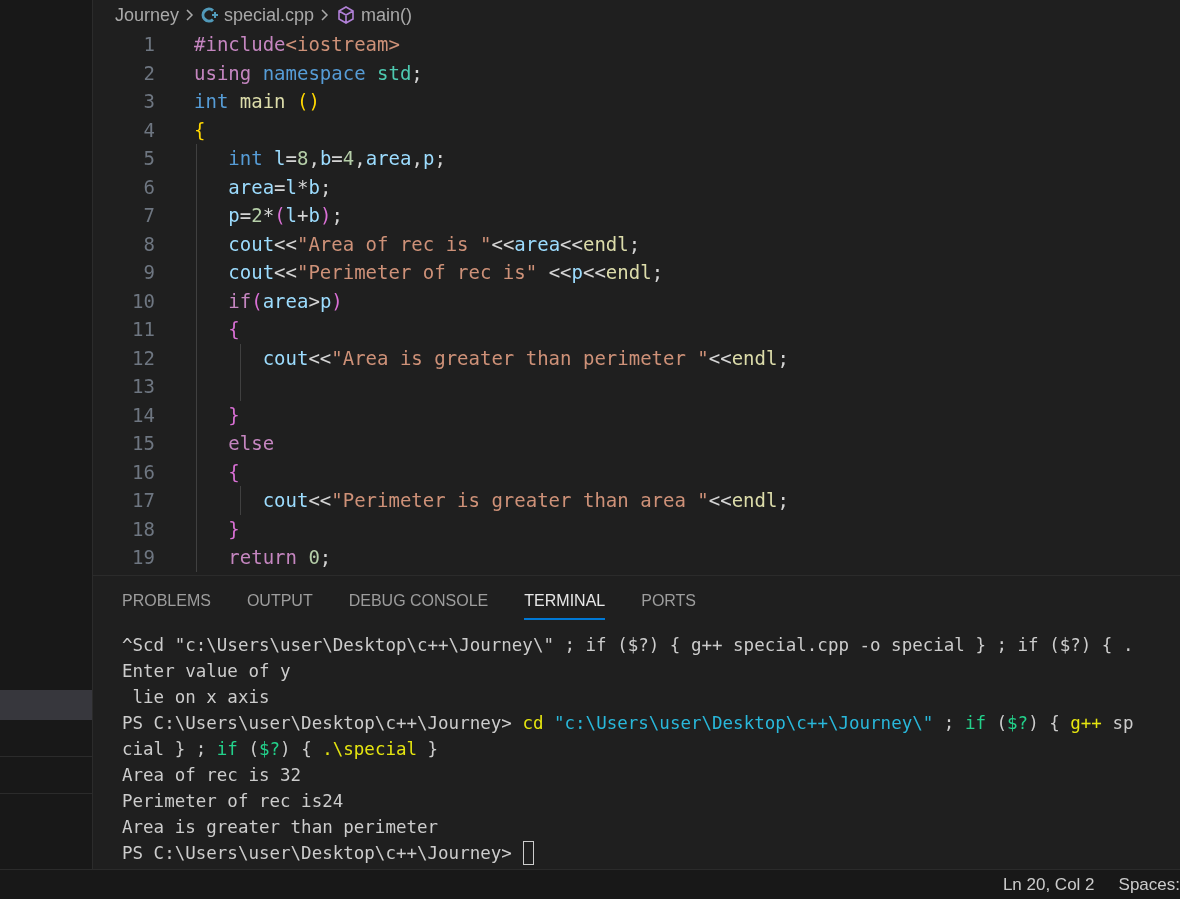  Describe the element at coordinates (628, 645) in the screenshot. I see `terminal-line: ^Scd "c:\Users\user\Desktop\c++\Journey\" ; if ($?) { g++ special.cpp -o special } ; if ($?) { .` at that location.